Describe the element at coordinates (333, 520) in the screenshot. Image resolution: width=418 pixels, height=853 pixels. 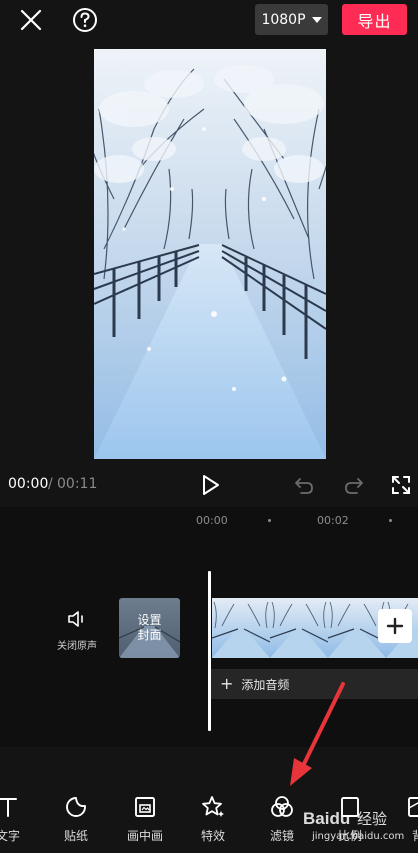
I see `ruler-time-1: 00:02` at that location.